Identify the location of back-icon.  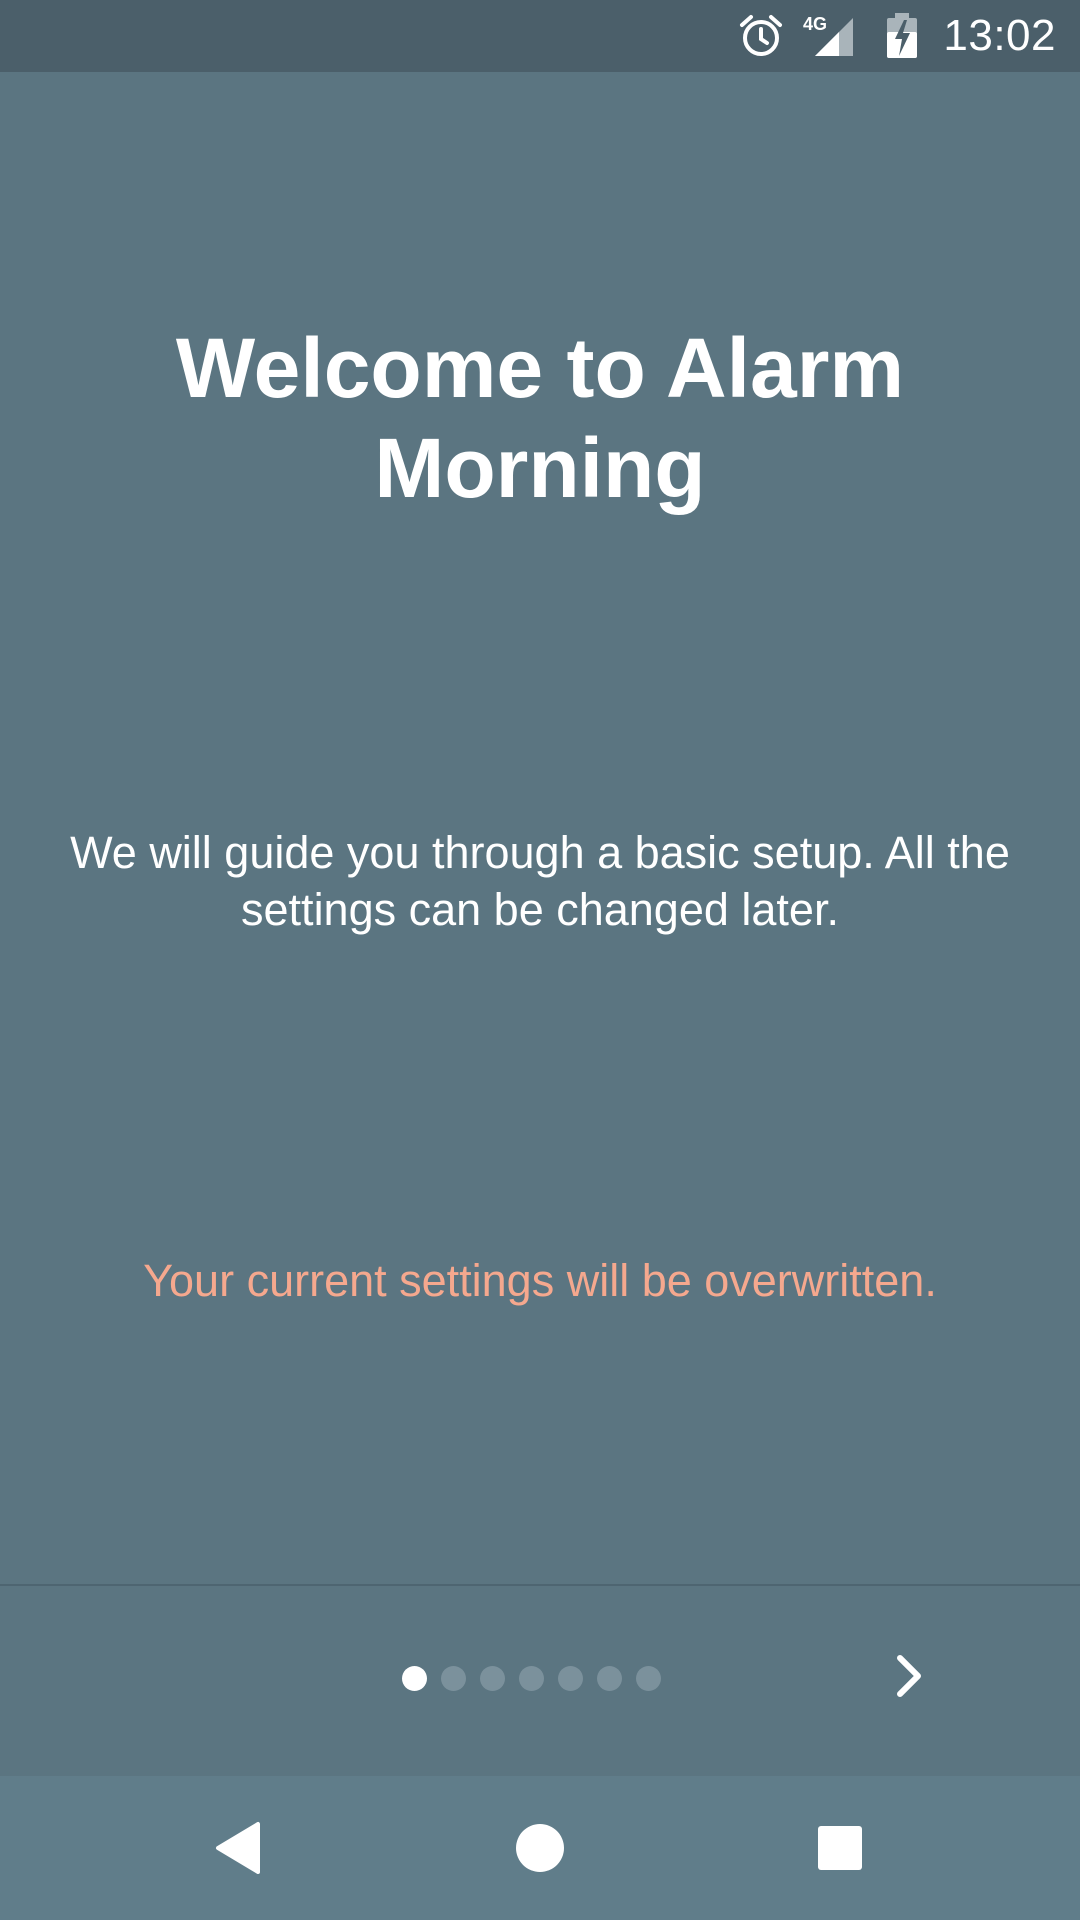
(238, 1848).